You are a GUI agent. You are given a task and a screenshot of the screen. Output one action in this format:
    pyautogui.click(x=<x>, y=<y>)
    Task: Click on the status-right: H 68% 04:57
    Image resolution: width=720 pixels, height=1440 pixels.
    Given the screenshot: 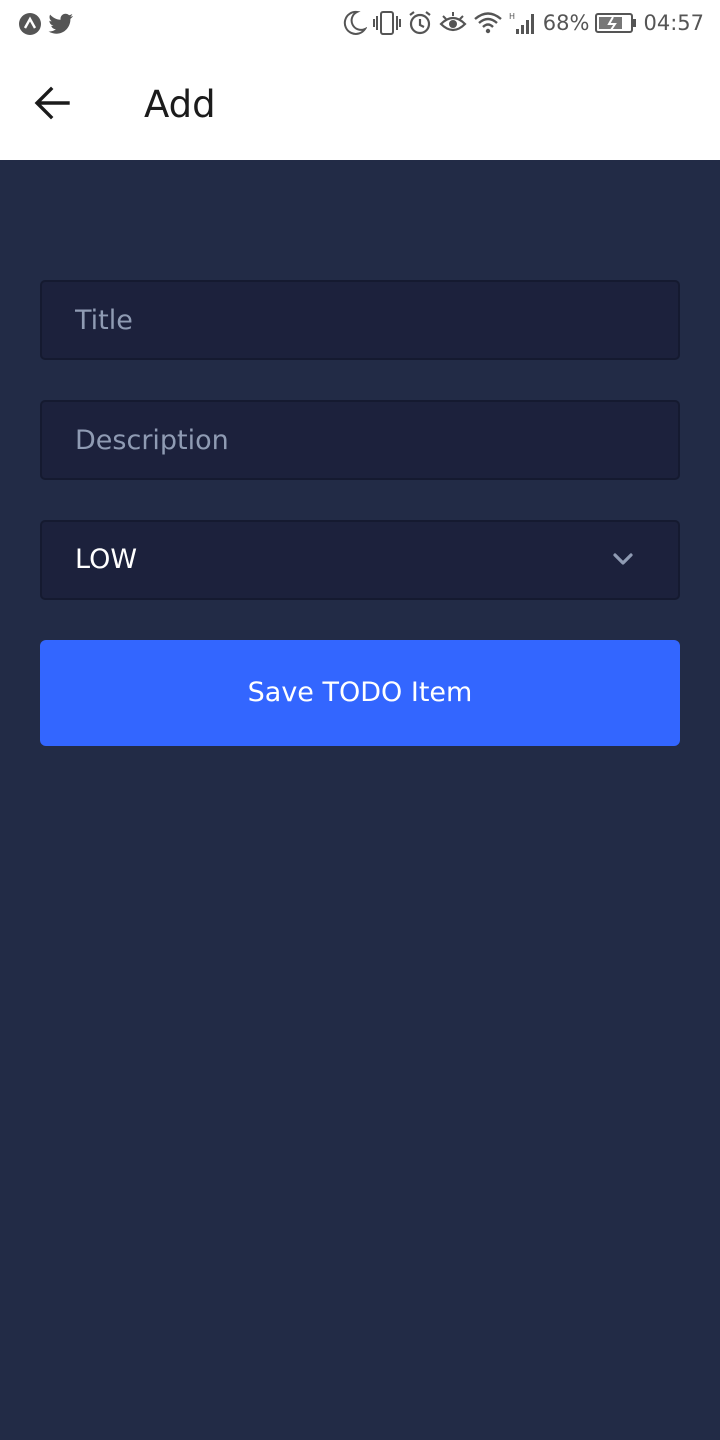 What is the action you would take?
    pyautogui.click(x=523, y=23)
    